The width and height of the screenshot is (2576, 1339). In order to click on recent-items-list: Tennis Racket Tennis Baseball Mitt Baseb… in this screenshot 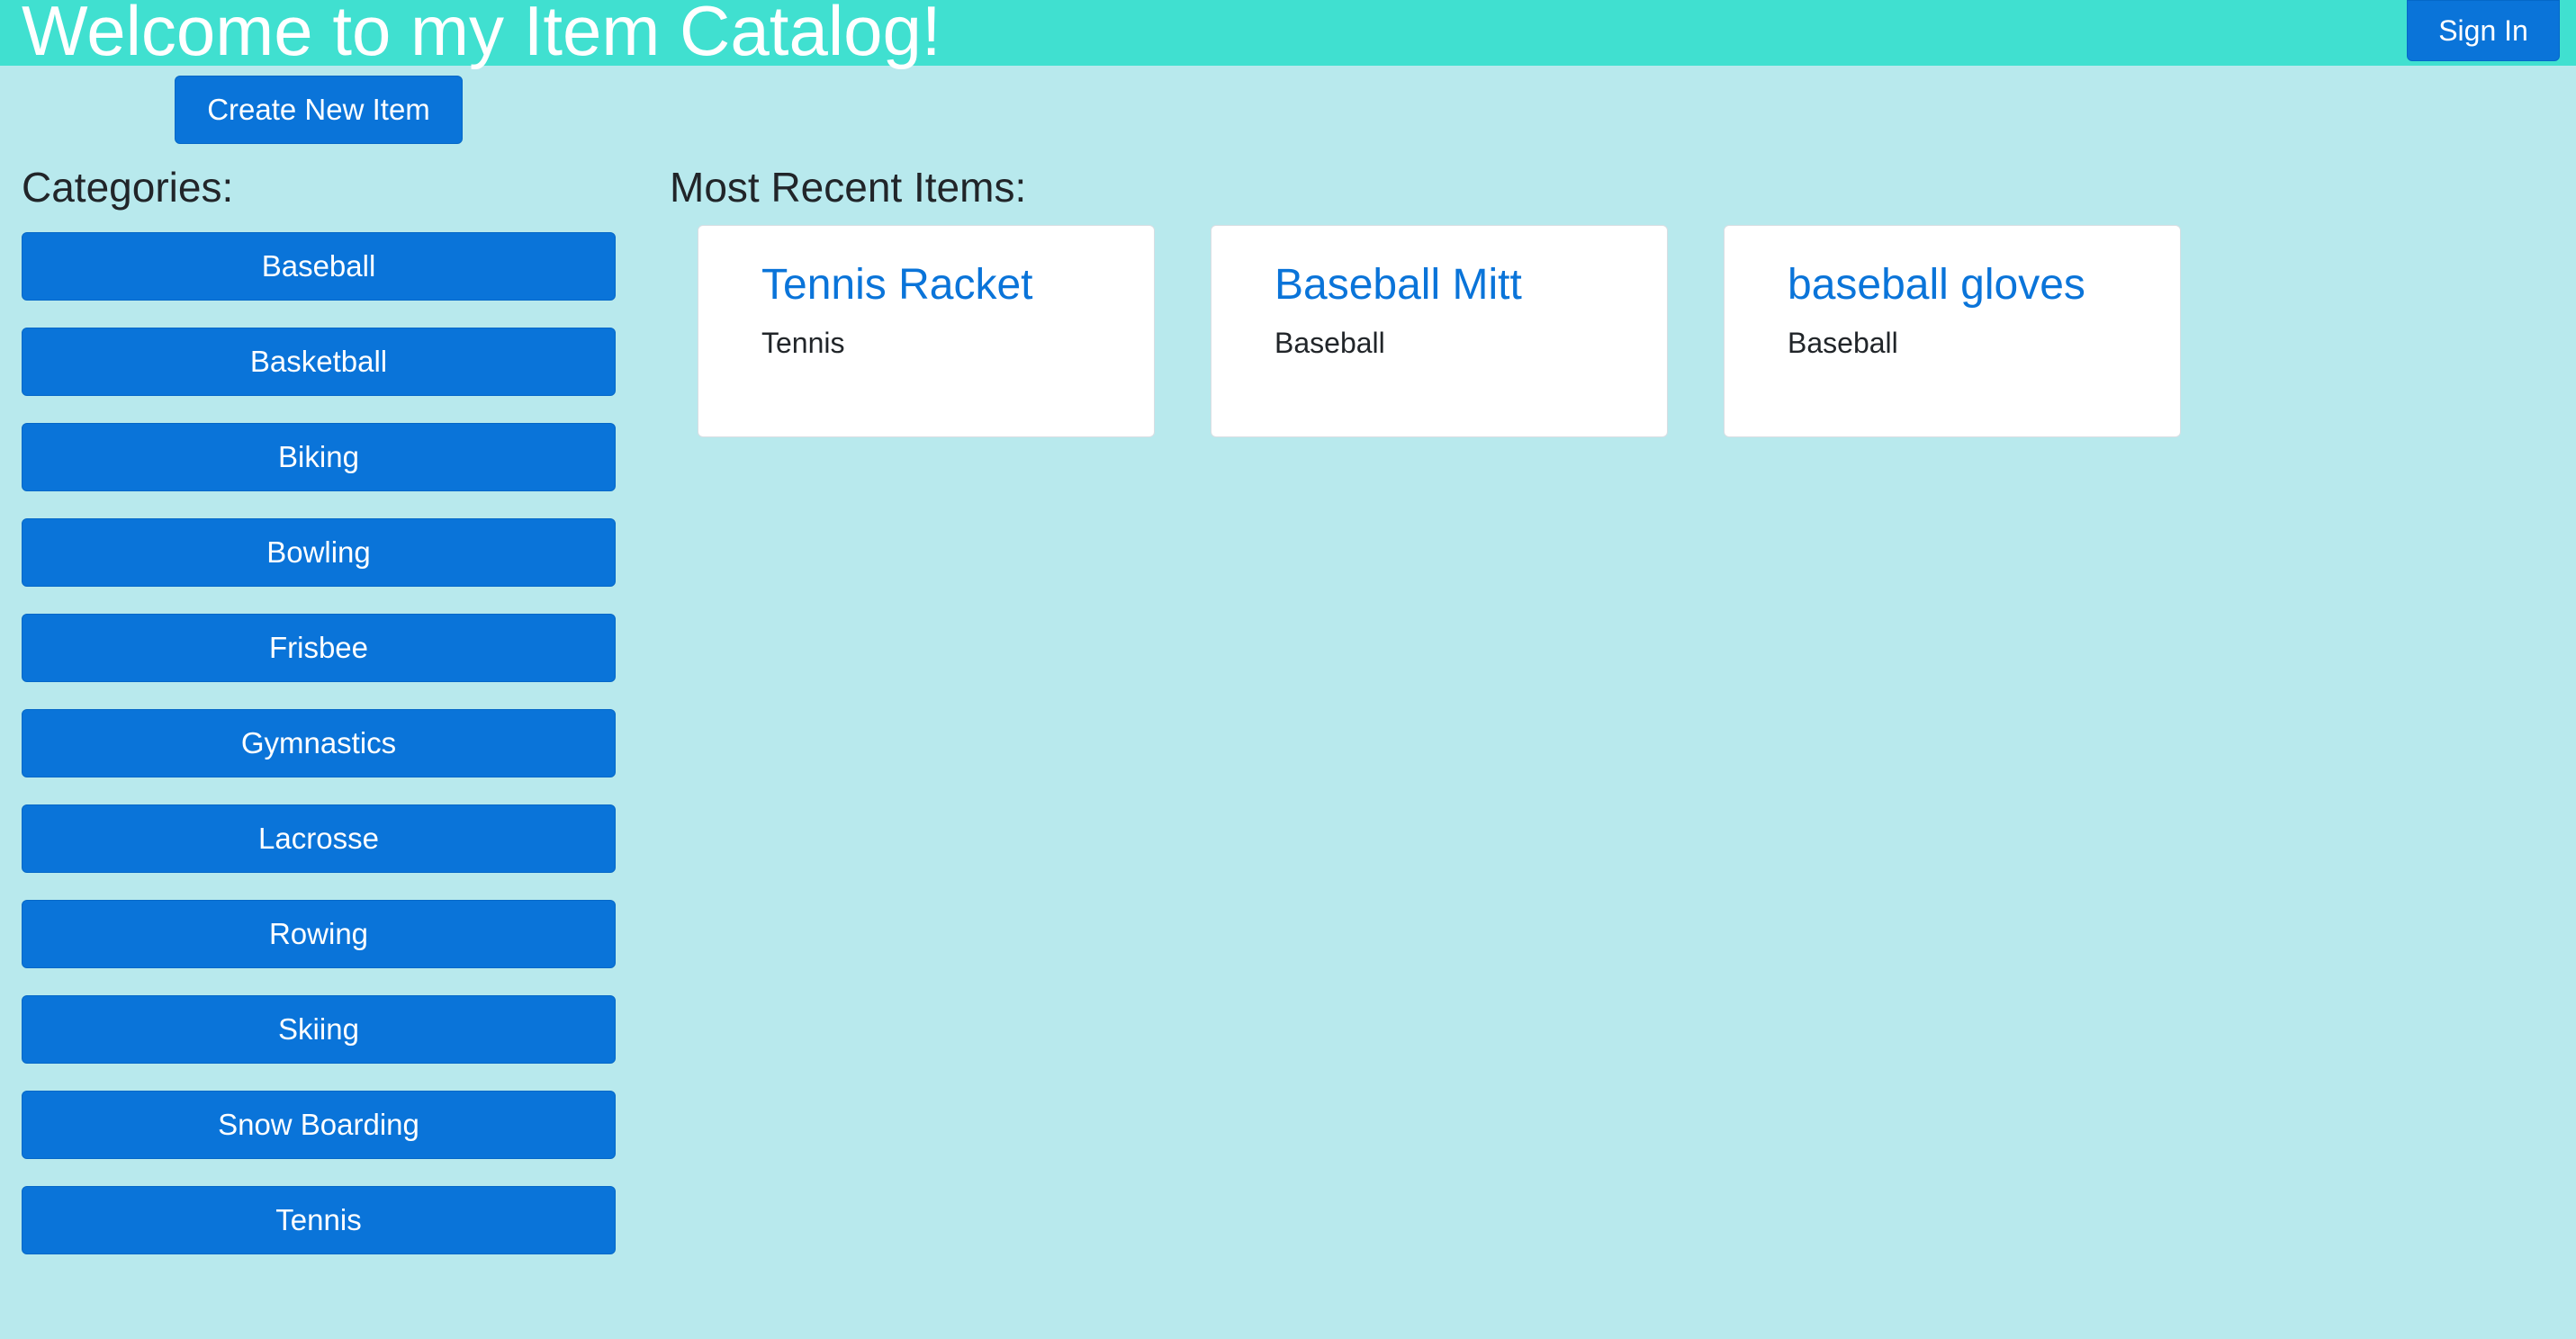, I will do `click(1439, 331)`.